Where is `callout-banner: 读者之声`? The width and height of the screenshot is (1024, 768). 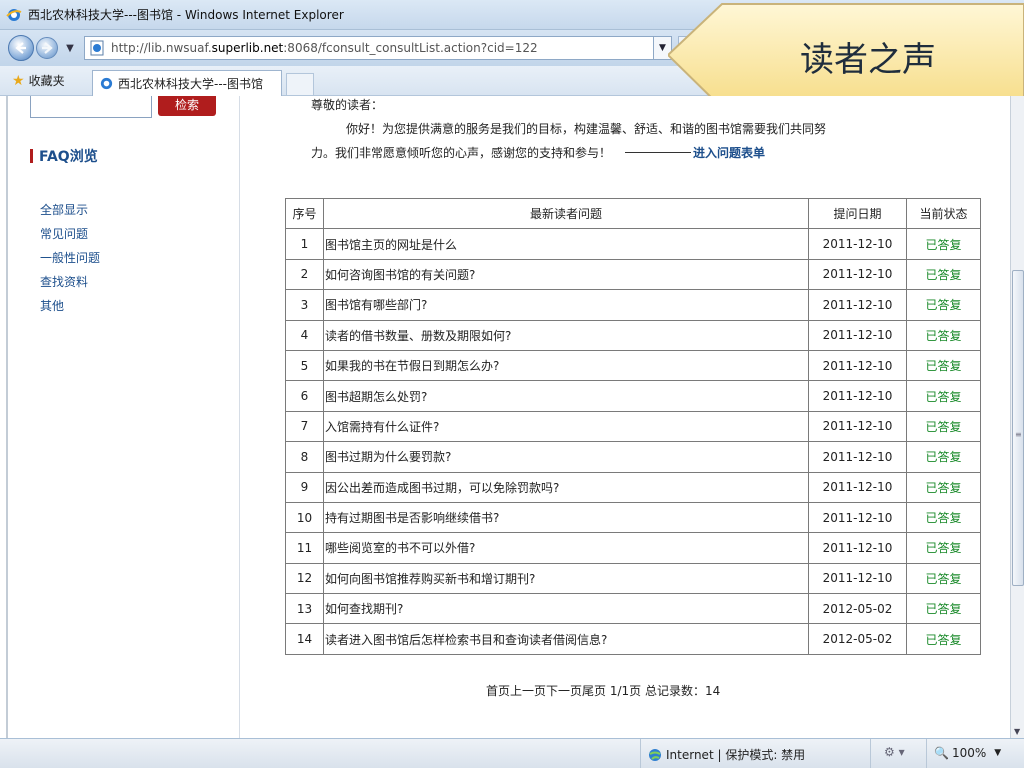
callout-banner: 读者之声 is located at coordinates (846, 55).